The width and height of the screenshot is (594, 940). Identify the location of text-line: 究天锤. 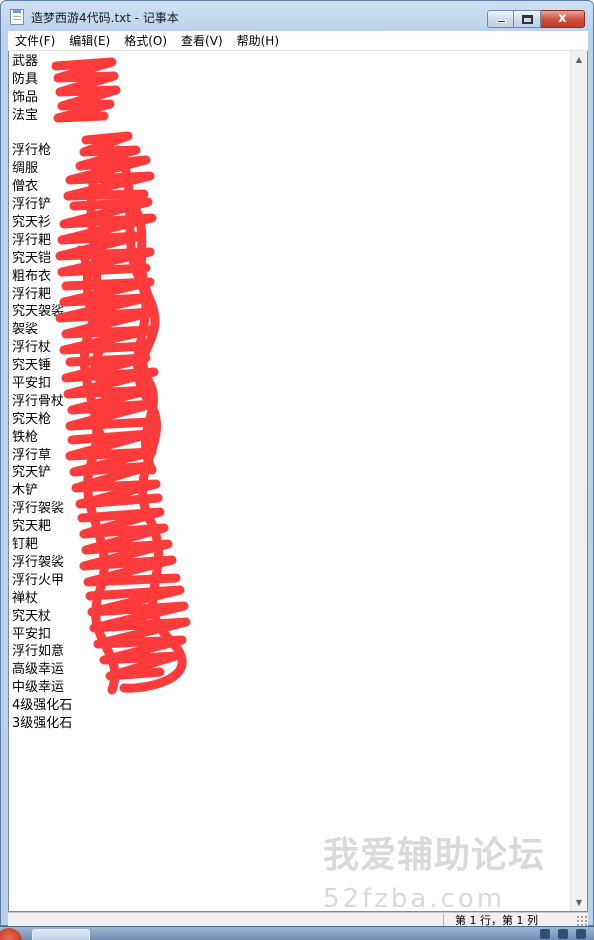
(32, 366).